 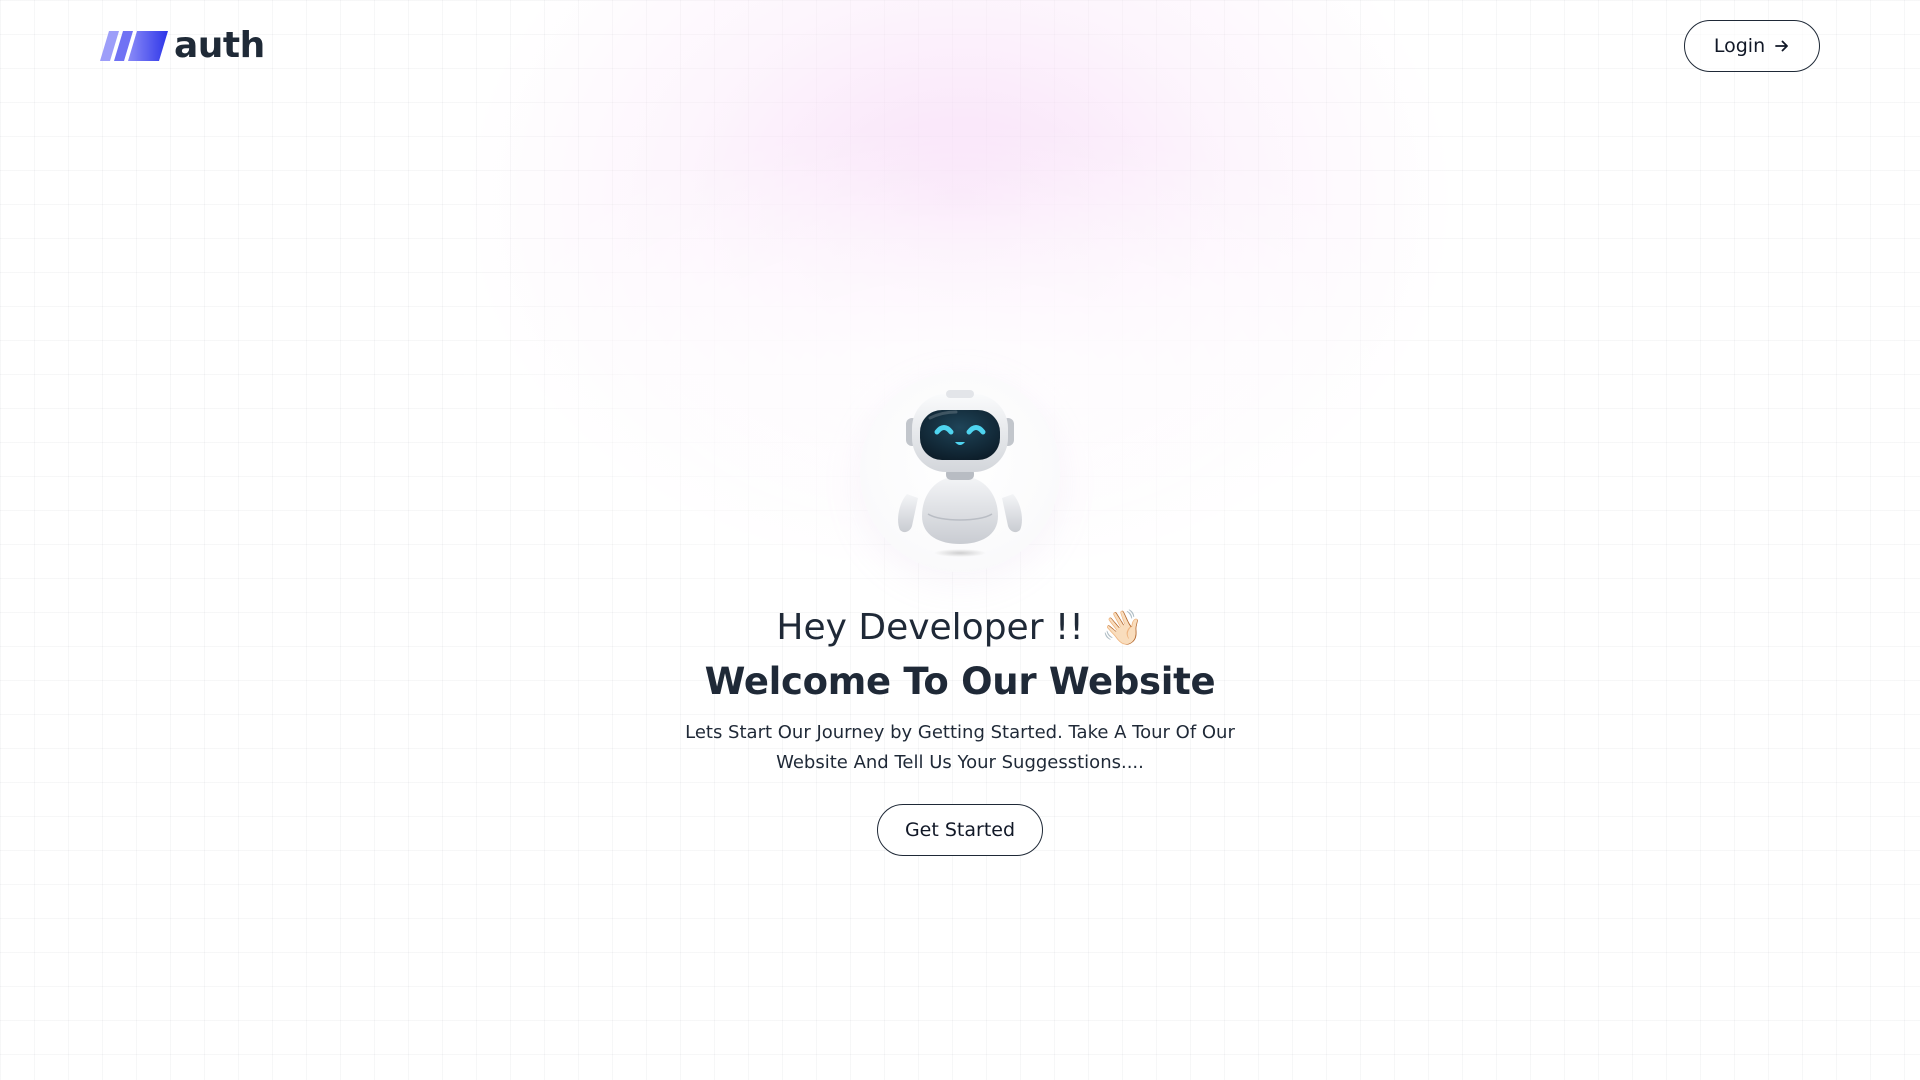 I want to click on page-title: Welcome To Our Website, so click(x=960, y=681).